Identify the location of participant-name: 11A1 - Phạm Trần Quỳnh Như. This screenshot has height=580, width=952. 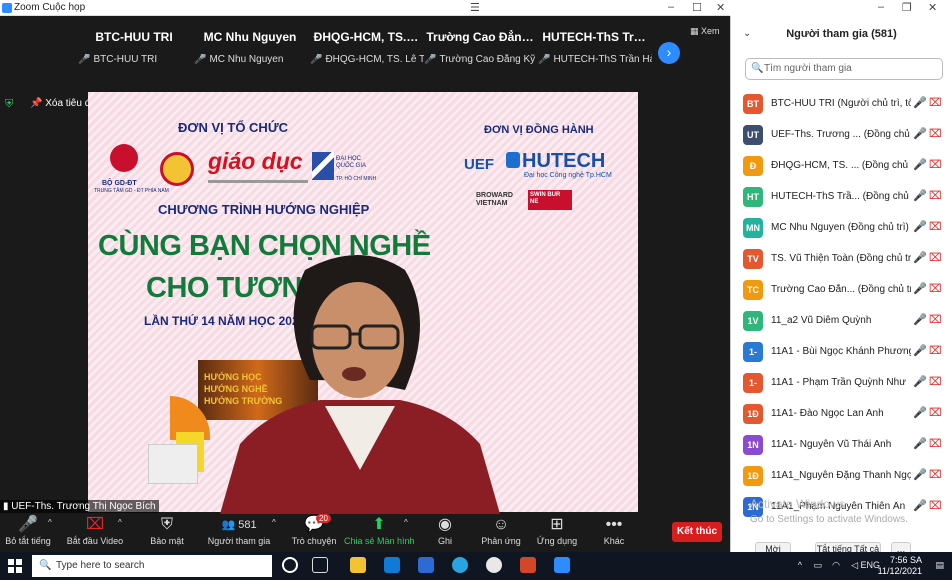
(838, 382).